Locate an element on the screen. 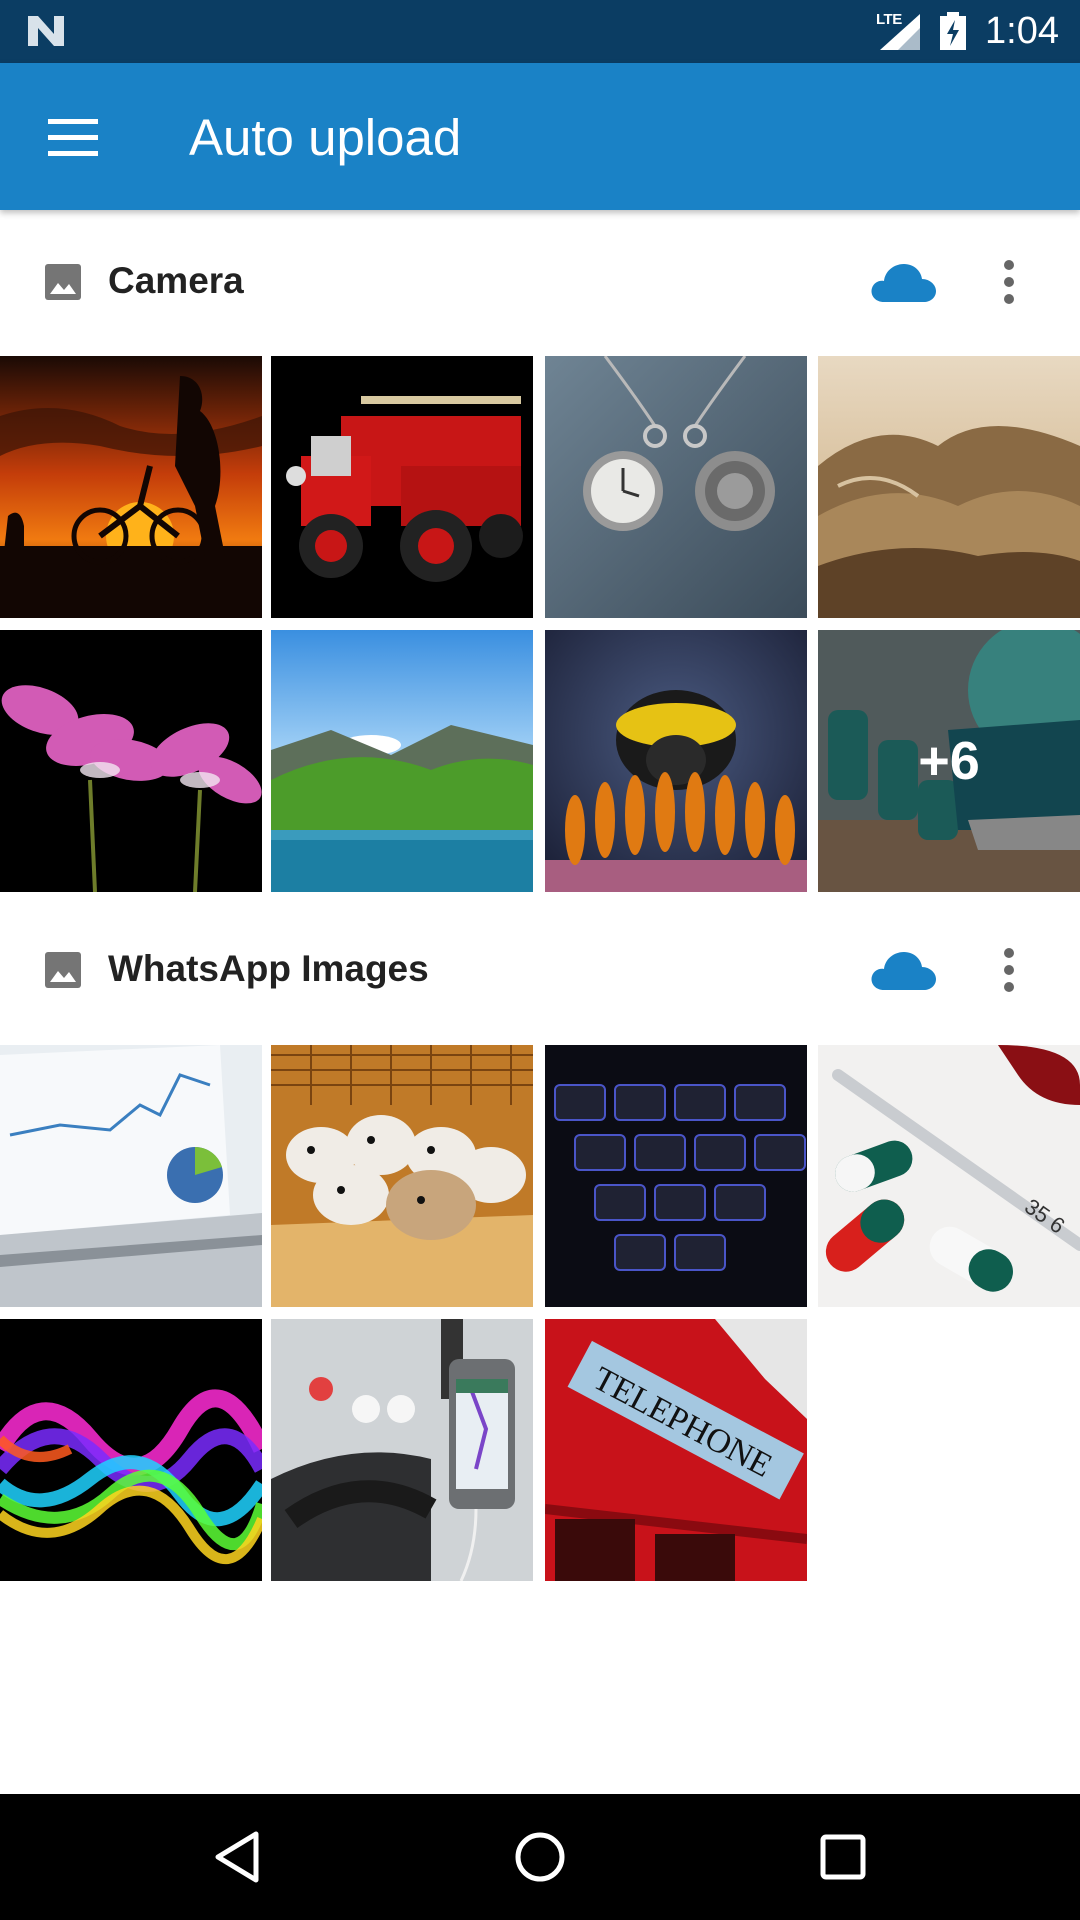 Image resolution: width=1080 pixels, height=1920 pixels. folder-header-camera: Camera is located at coordinates (540, 281).